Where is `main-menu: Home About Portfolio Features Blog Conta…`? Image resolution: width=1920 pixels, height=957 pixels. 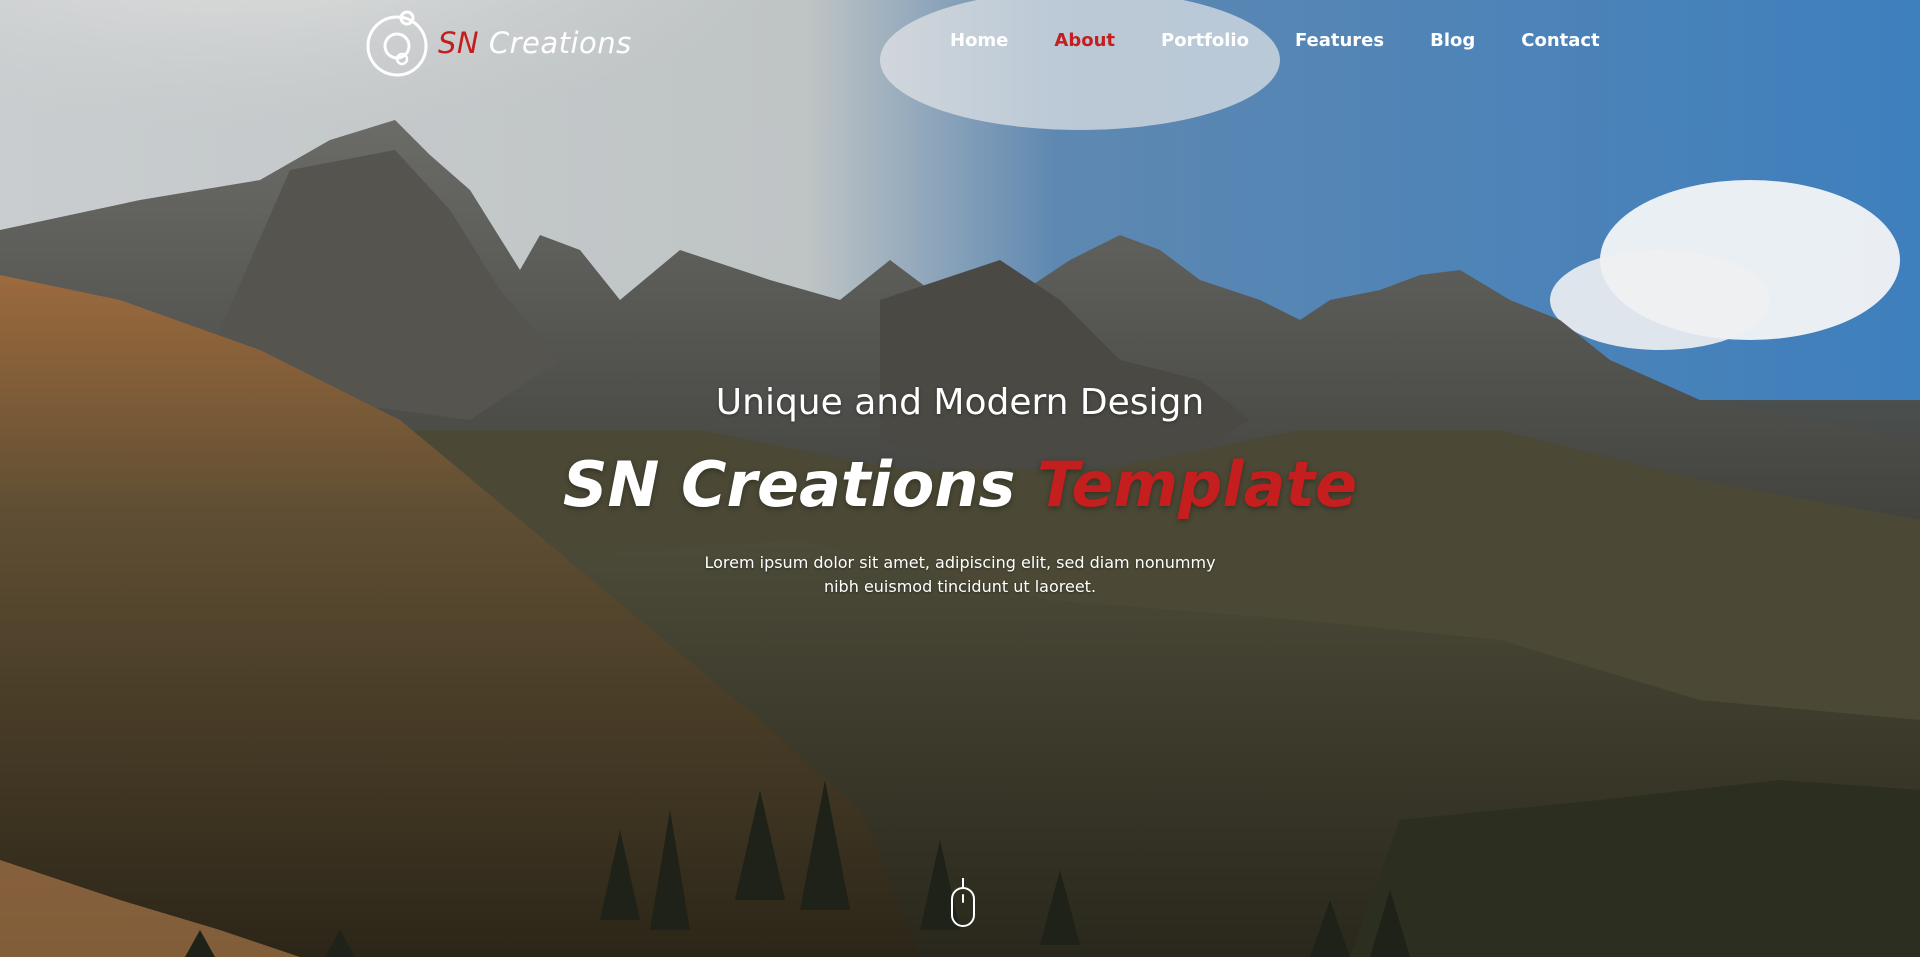 main-menu: Home About Portfolio Features Blog Conta… is located at coordinates (1298, 40).